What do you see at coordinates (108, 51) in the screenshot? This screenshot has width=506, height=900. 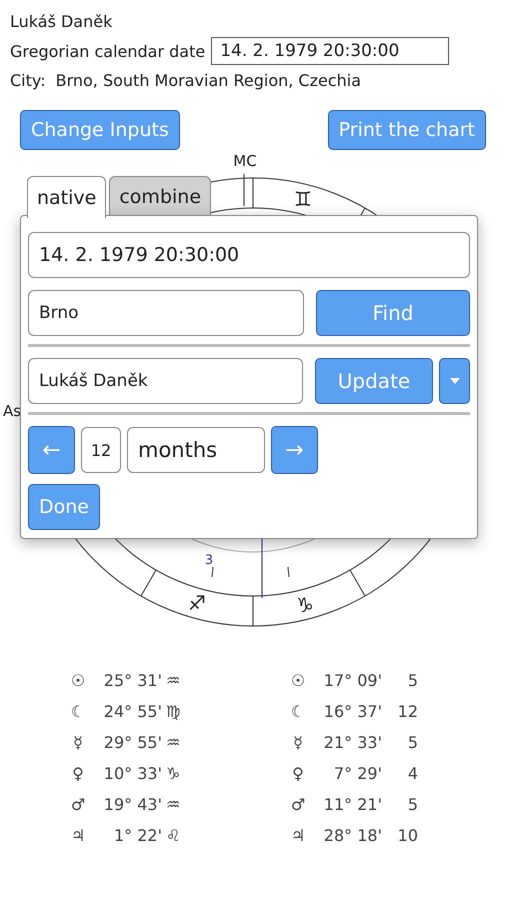 I see `date-label: Gregorian calendar date` at bounding box center [108, 51].